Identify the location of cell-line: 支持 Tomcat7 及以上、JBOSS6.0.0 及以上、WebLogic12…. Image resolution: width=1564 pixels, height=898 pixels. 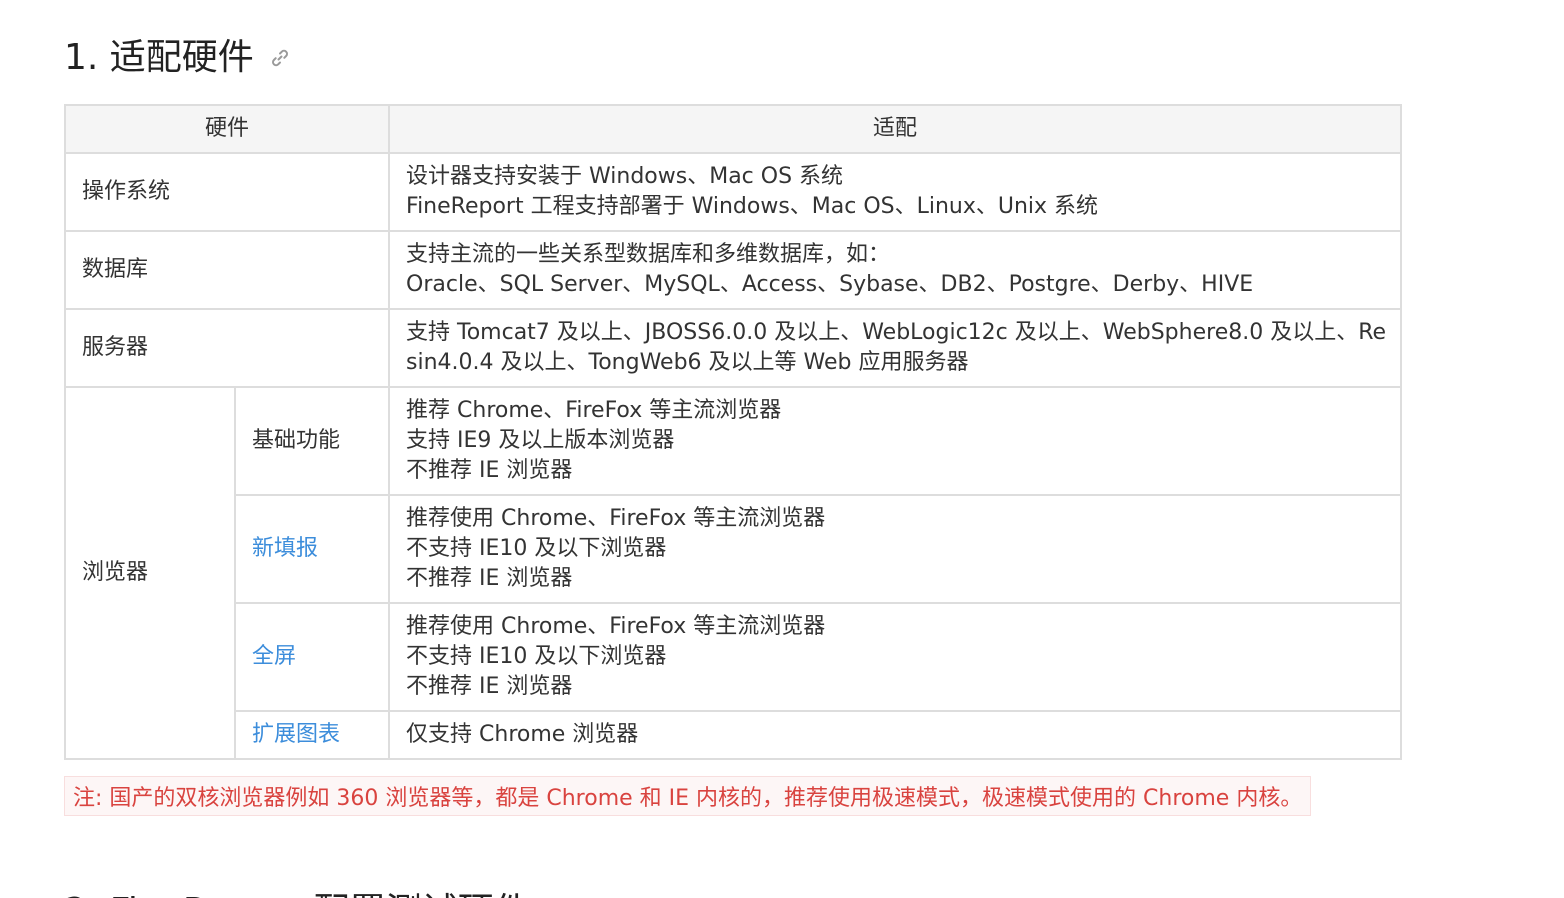
(896, 332).